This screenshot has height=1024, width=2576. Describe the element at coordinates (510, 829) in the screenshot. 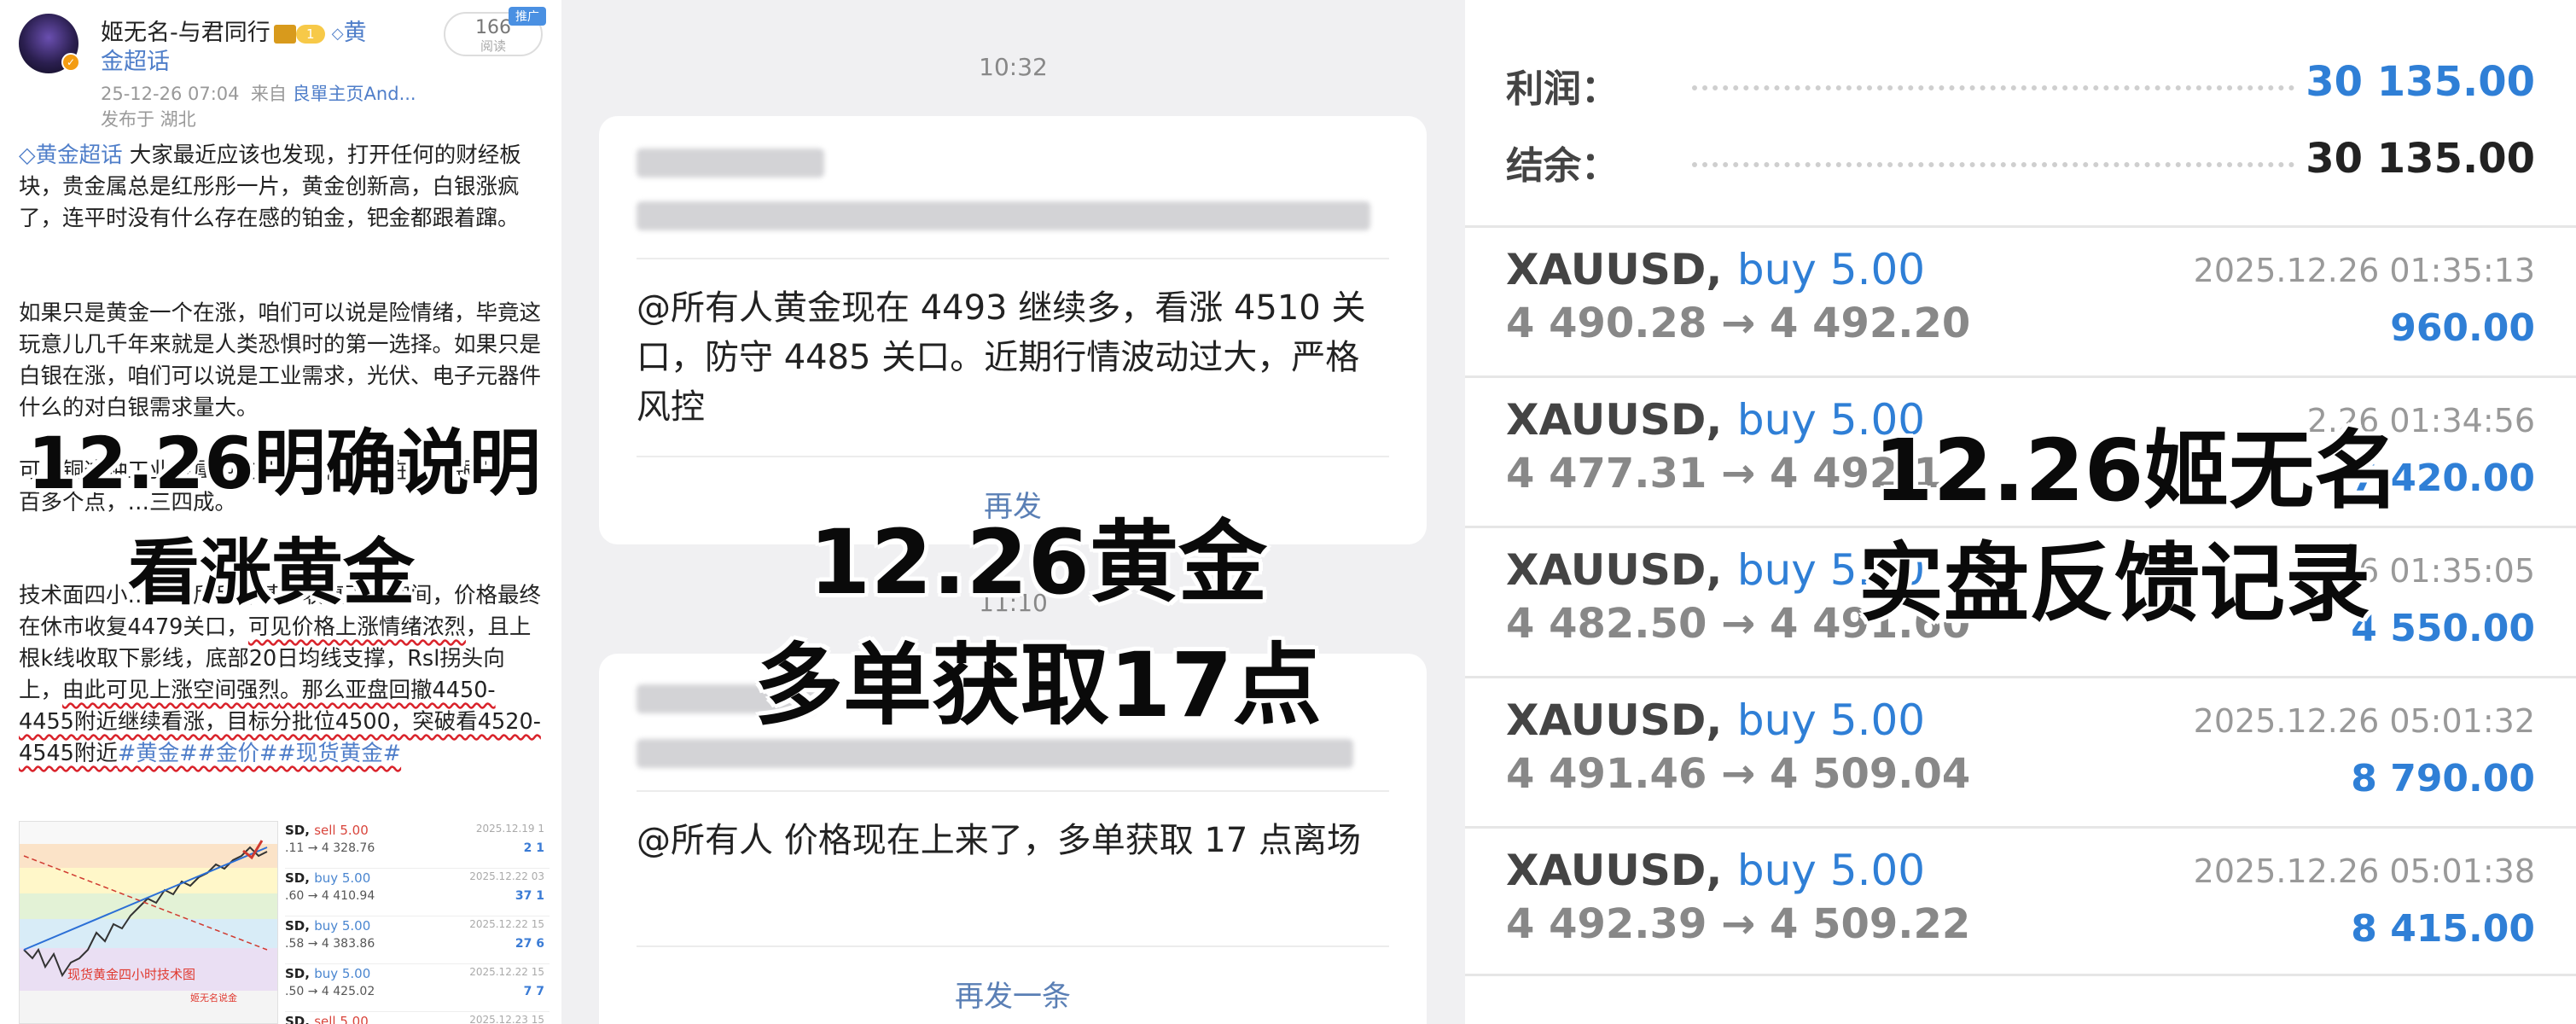

I see `mini-date: 2025.12.19 1` at that location.